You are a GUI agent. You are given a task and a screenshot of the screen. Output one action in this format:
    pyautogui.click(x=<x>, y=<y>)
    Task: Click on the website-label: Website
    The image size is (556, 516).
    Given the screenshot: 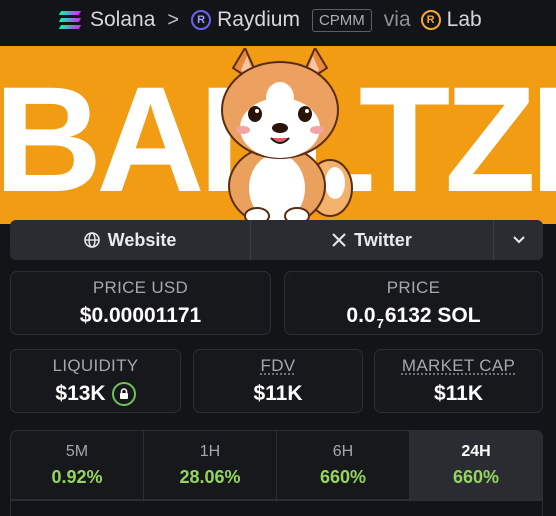 What is the action you would take?
    pyautogui.click(x=142, y=239)
    